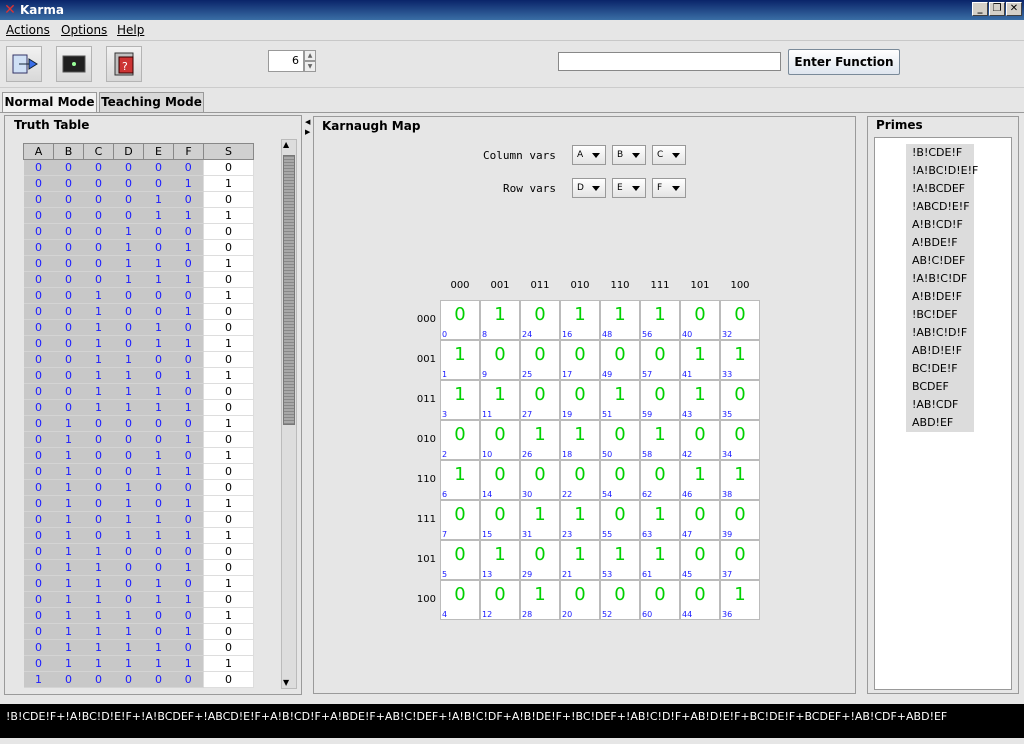 The image size is (1024, 744). What do you see at coordinates (24, 64) in the screenshot?
I see `arrow-button` at bounding box center [24, 64].